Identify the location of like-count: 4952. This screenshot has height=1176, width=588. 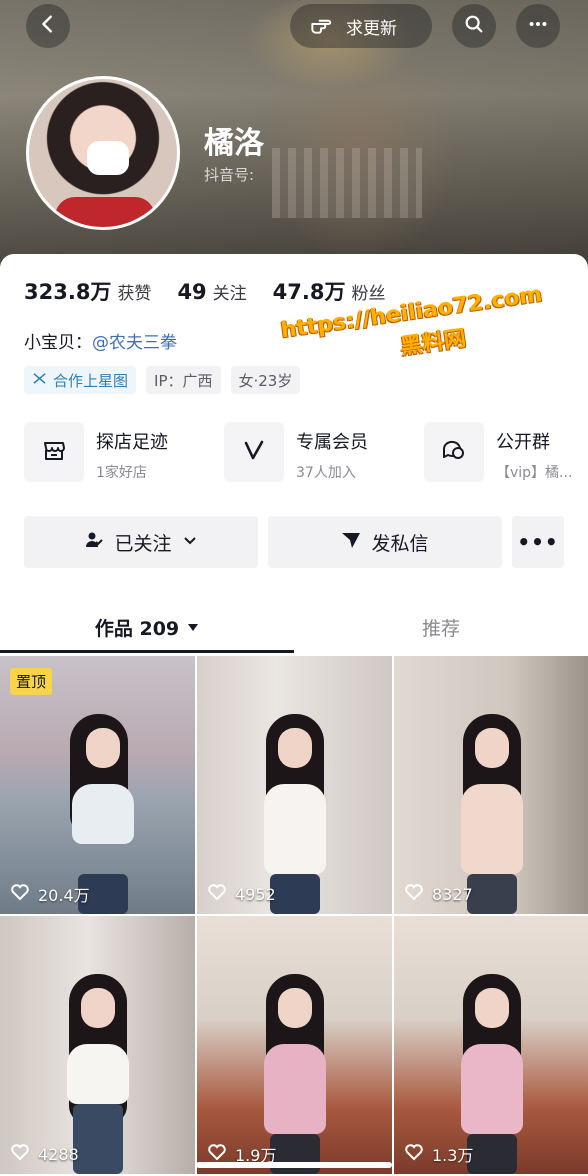
(241, 894).